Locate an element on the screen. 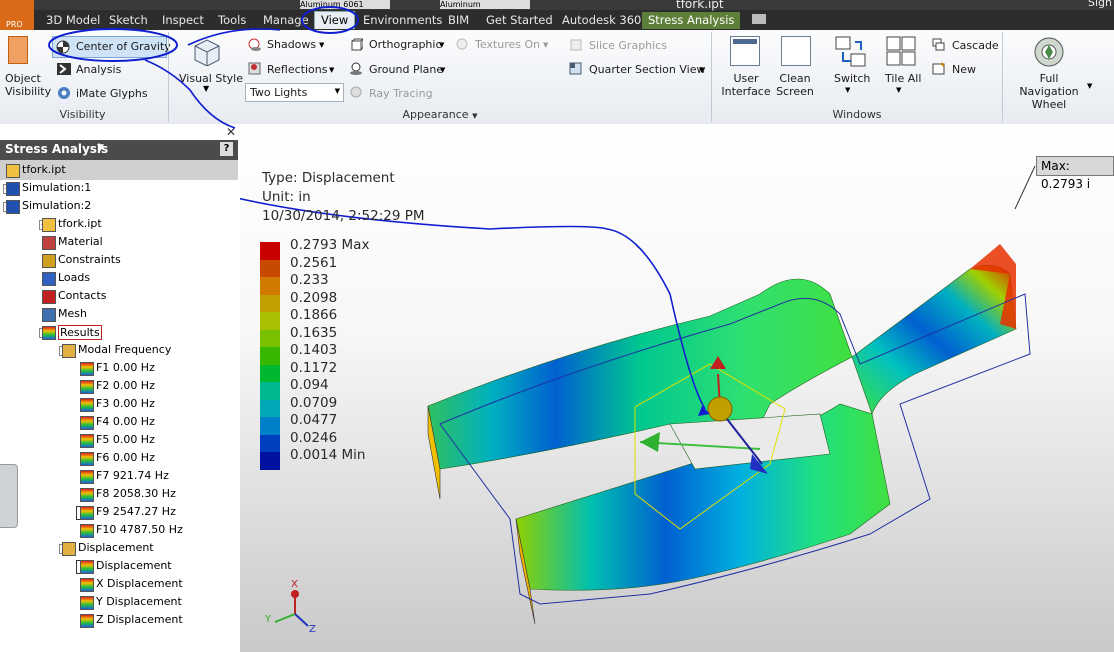 The height and width of the screenshot is (652, 1114). tree-item-constraints: Constraints is located at coordinates (89, 259).